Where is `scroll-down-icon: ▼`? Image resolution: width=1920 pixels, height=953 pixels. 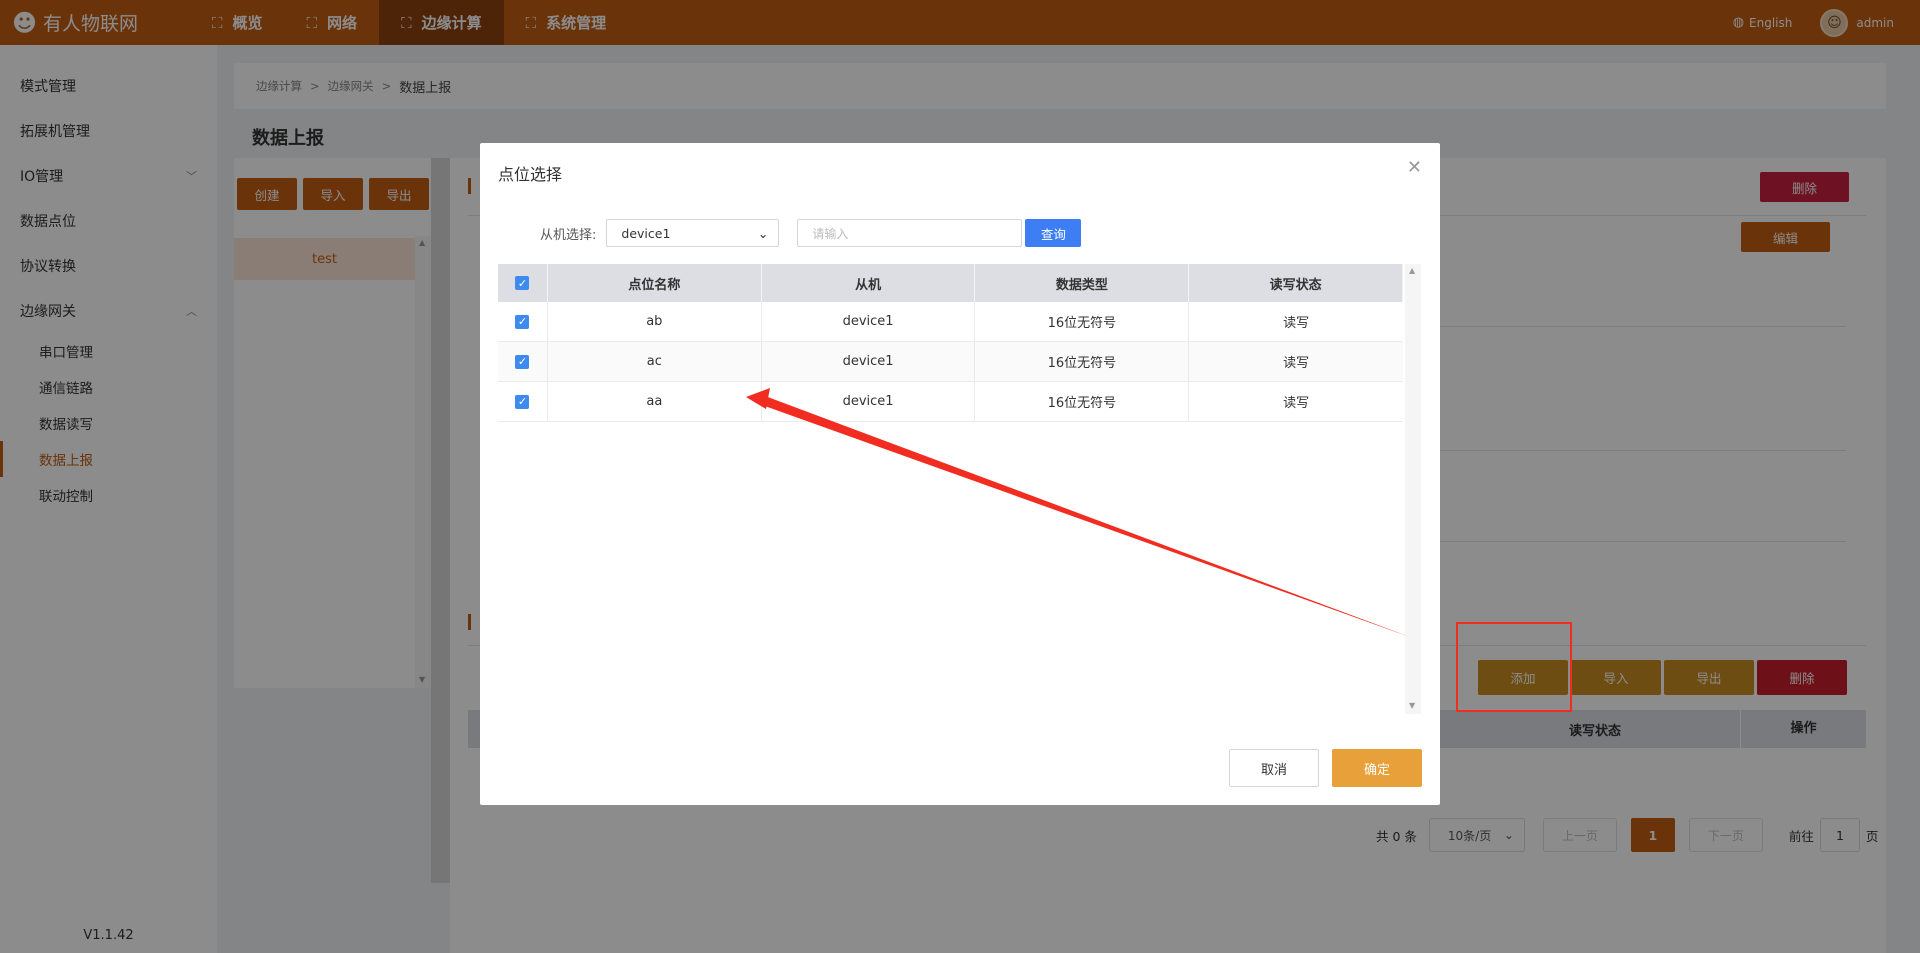
scroll-down-icon: ▼ is located at coordinates (1412, 705).